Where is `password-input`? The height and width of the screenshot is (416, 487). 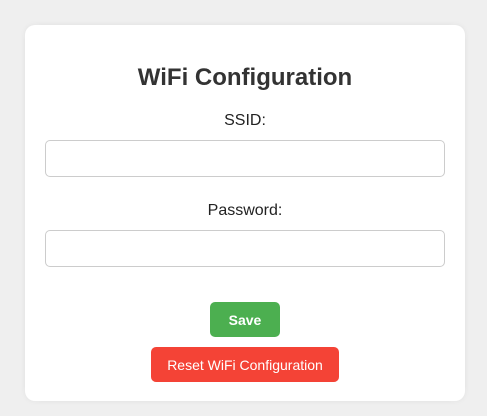 password-input is located at coordinates (245, 248).